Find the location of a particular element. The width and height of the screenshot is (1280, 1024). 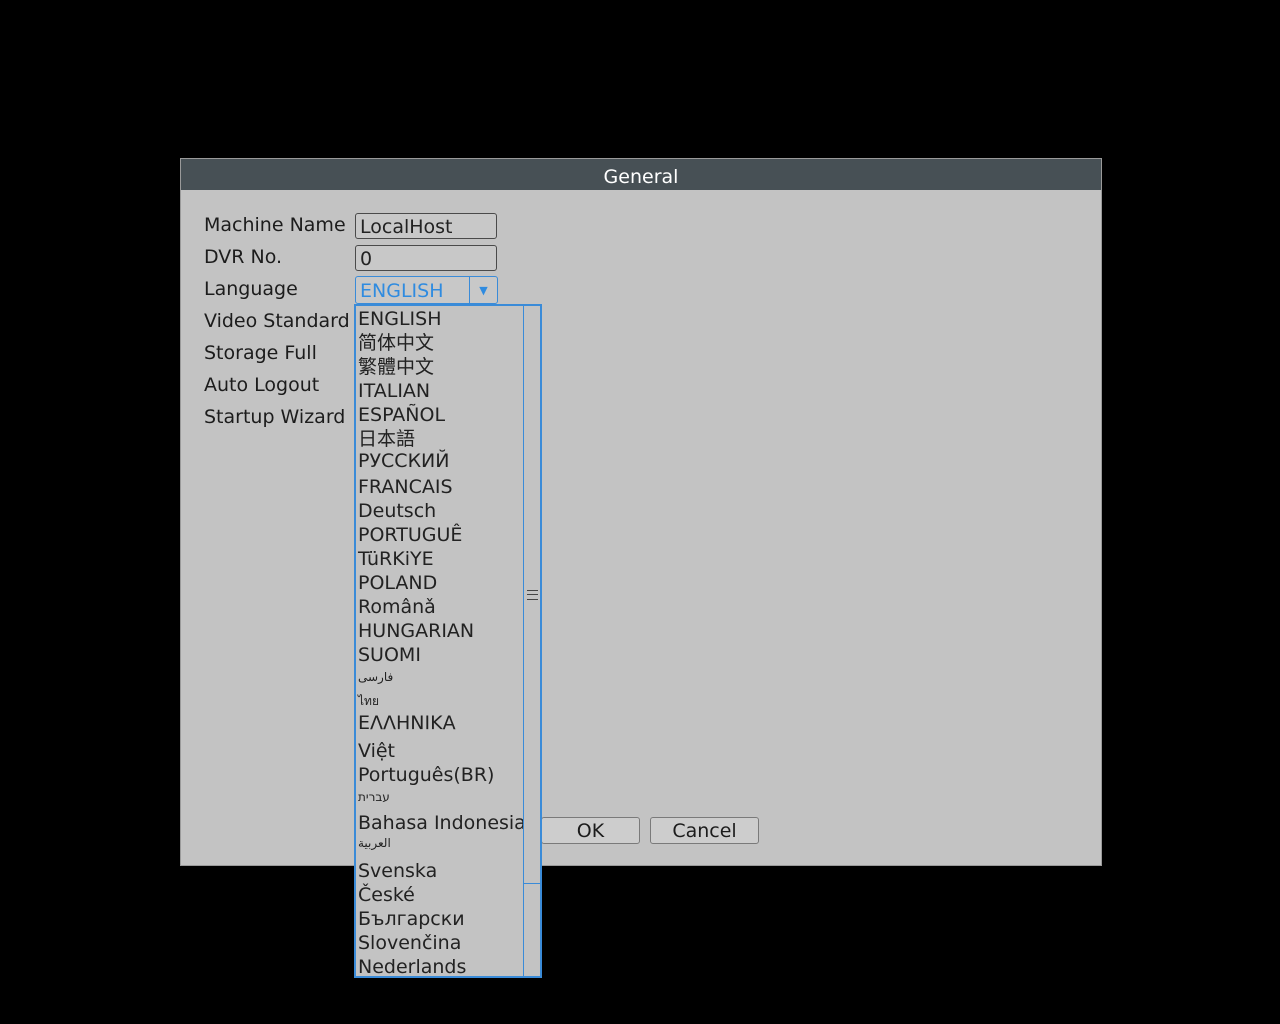

language-option: POLAND is located at coordinates (397, 583).